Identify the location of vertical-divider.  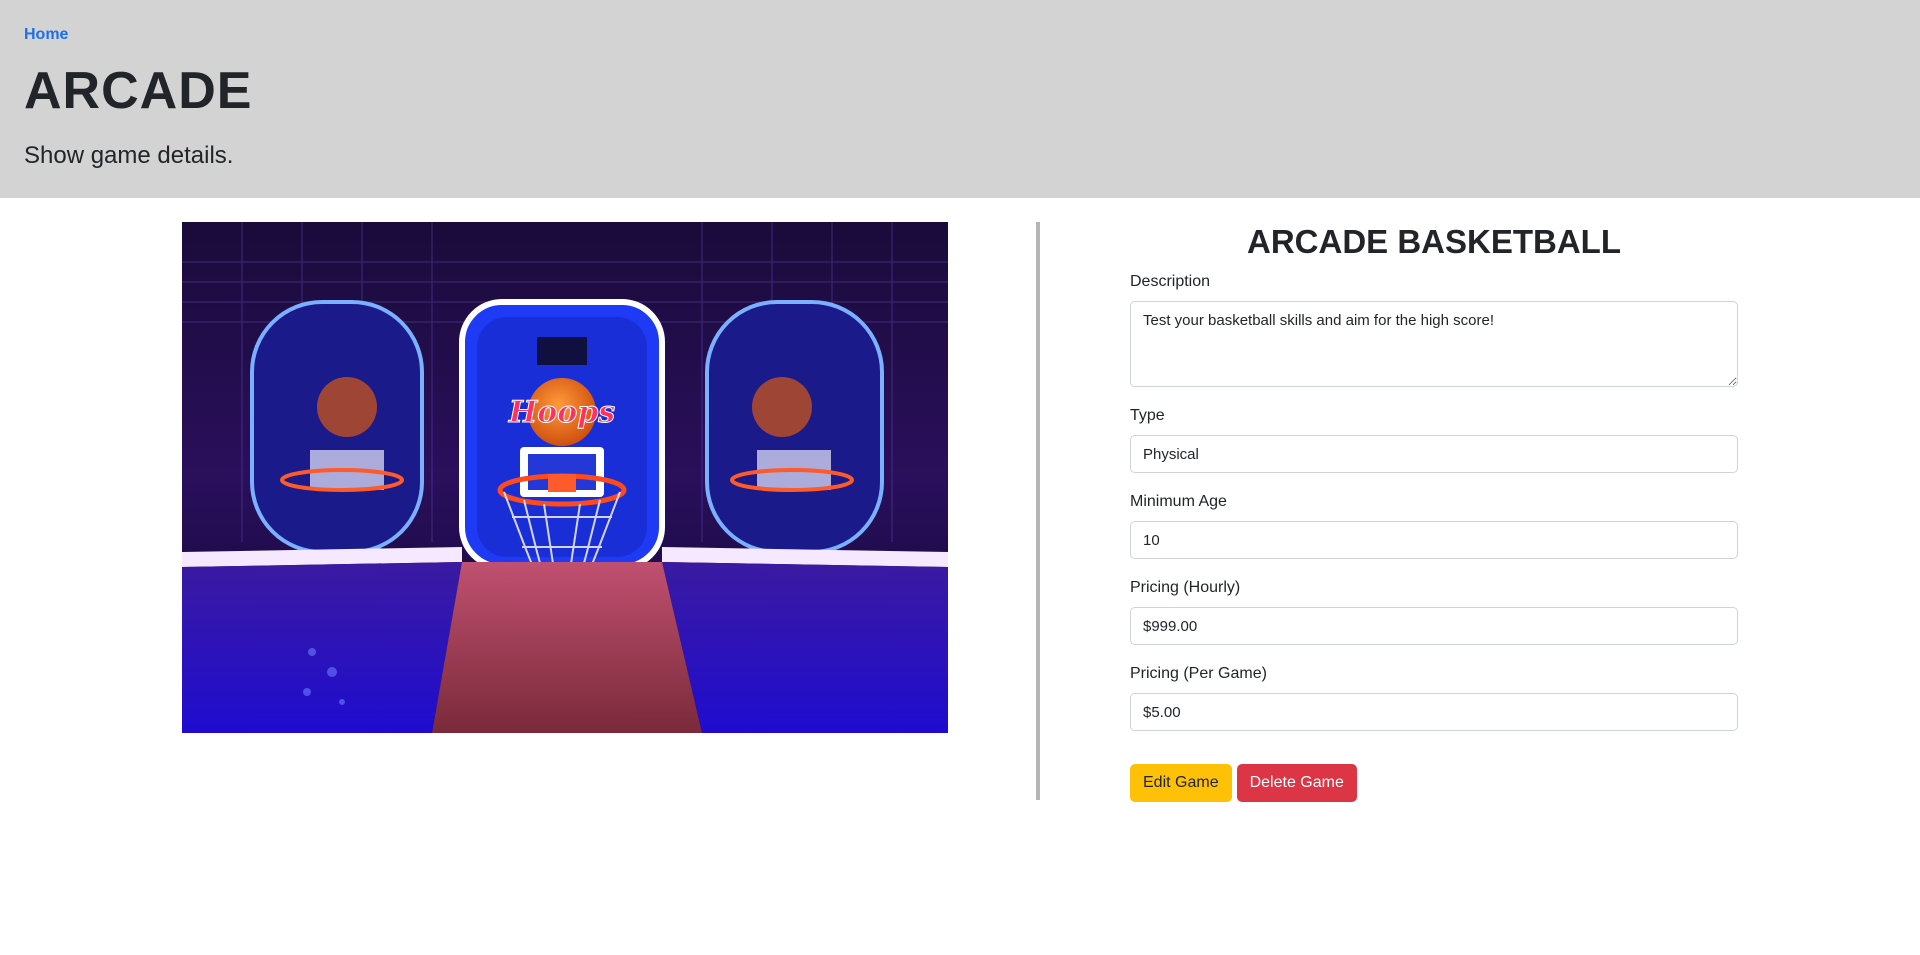
(1038, 511).